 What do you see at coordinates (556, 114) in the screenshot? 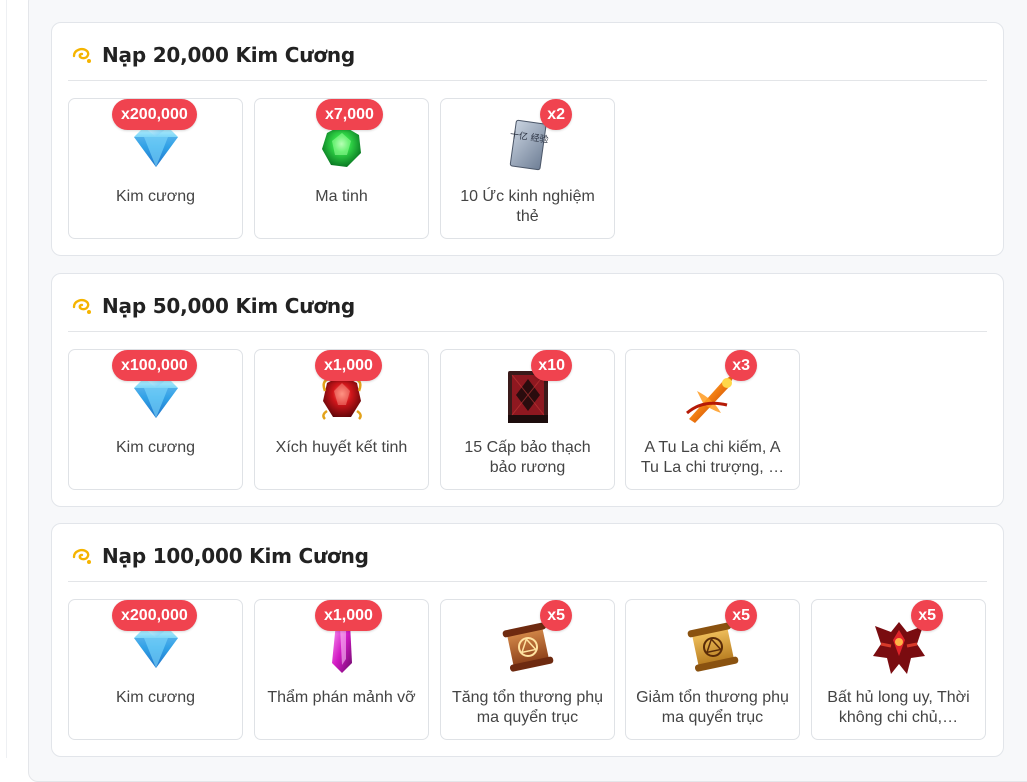
I see `quantity-badge: x2` at bounding box center [556, 114].